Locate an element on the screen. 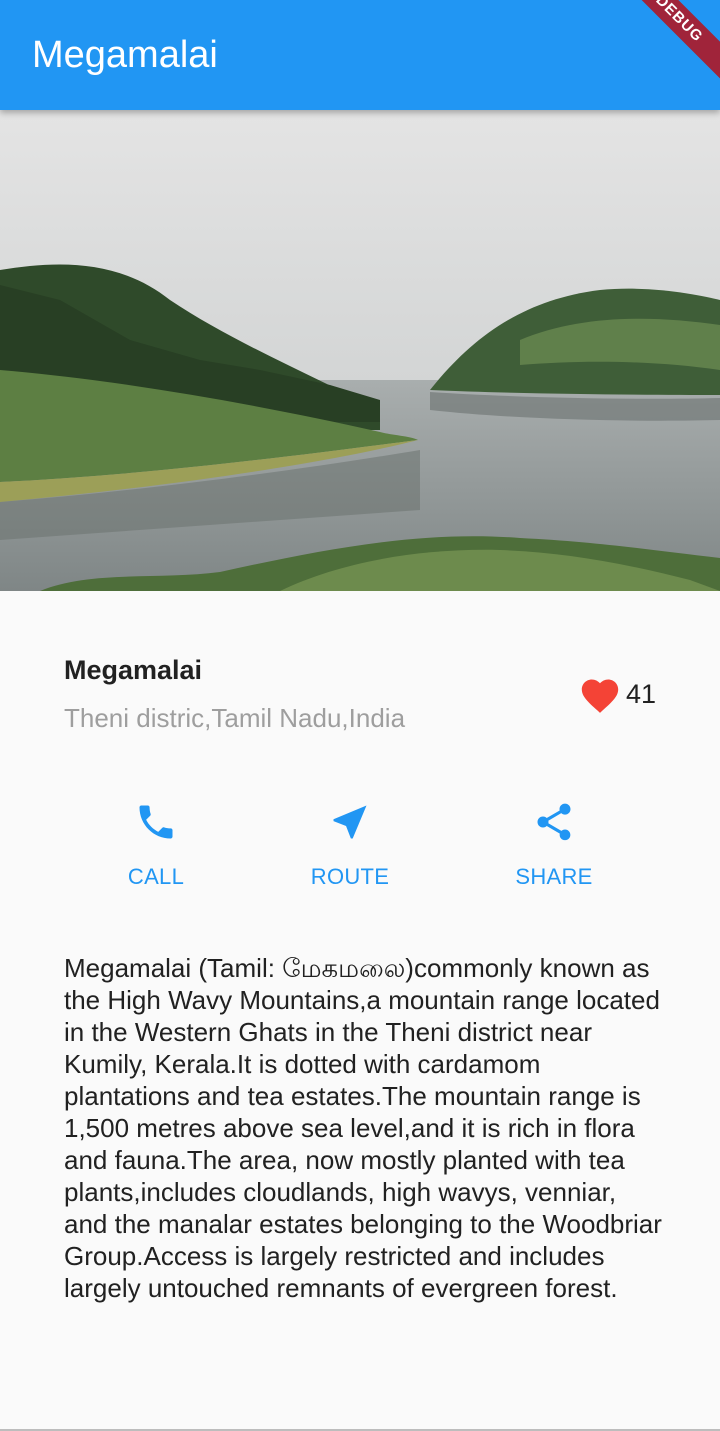 The width and height of the screenshot is (720, 1431). action-row: CALL ROUTE SHARE is located at coordinates (360, 850).